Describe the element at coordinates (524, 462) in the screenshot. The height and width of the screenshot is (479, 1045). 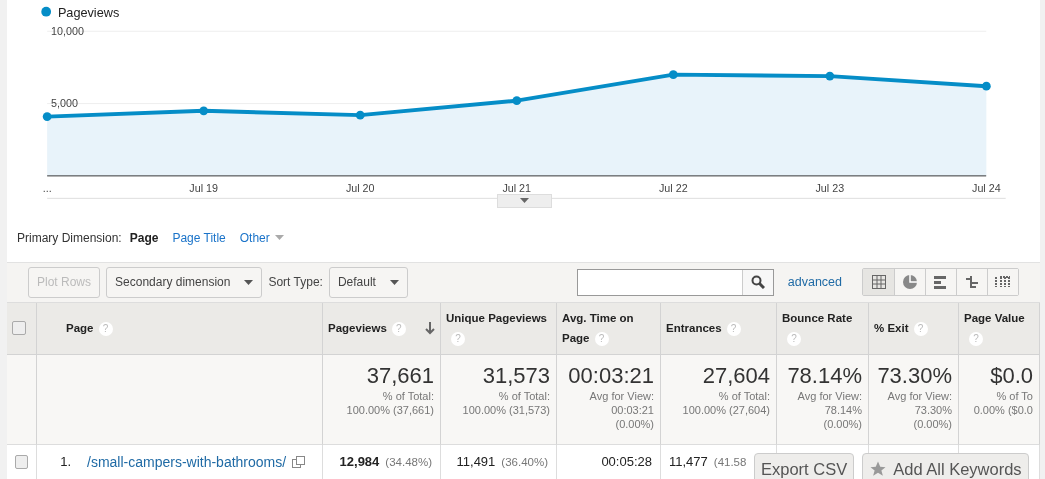
I see `metric-share: (36.40%)` at that location.